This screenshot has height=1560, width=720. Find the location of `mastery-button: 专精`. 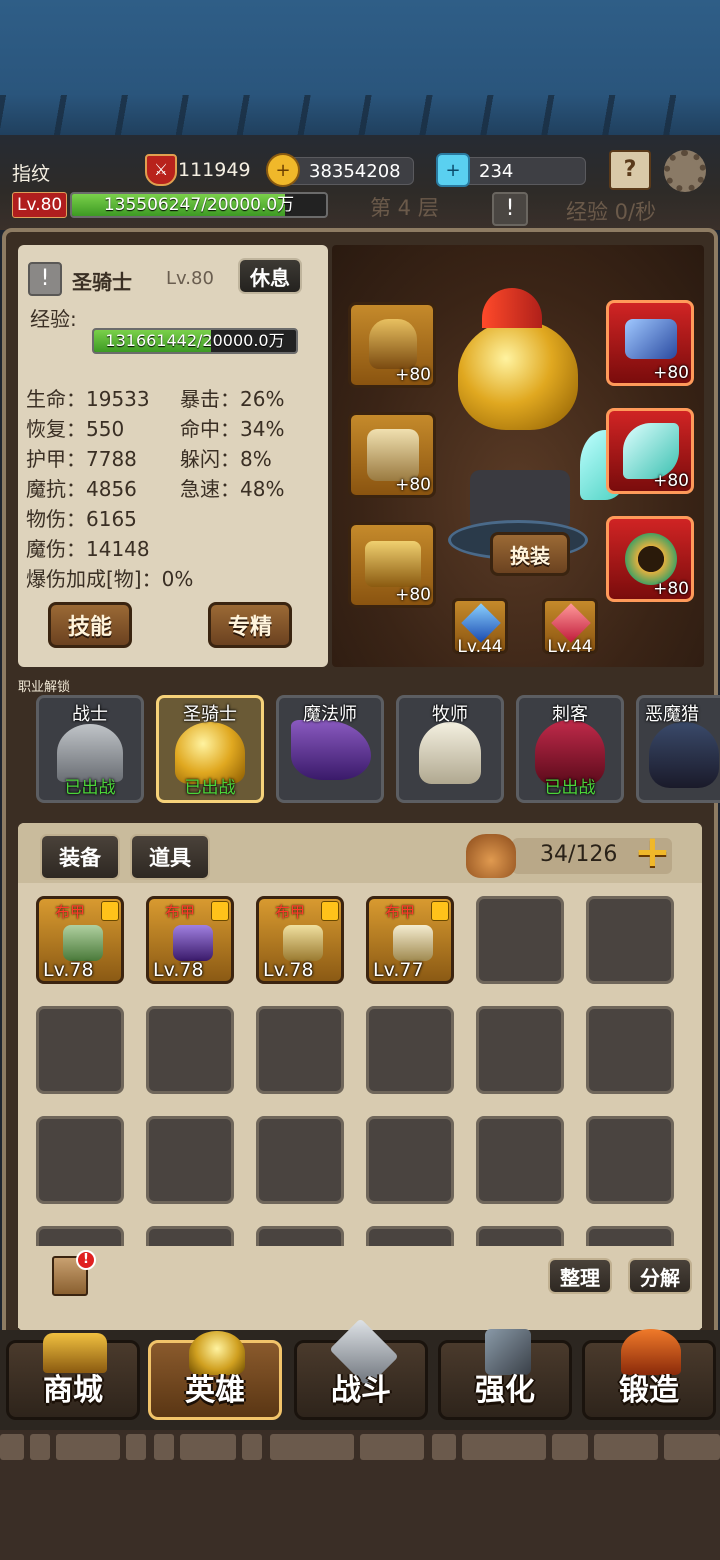

mastery-button: 专精 is located at coordinates (250, 625).